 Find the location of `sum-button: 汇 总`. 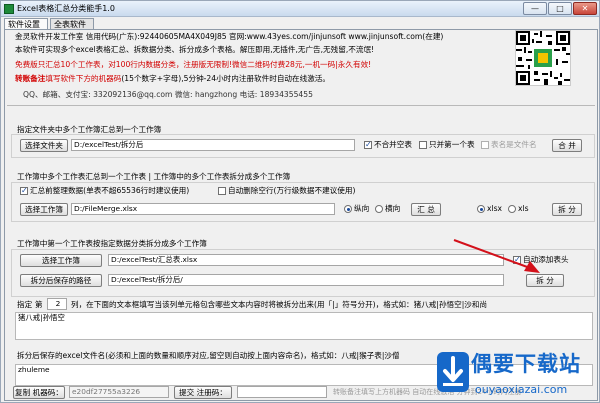

sum-button: 汇 总 is located at coordinates (426, 209).